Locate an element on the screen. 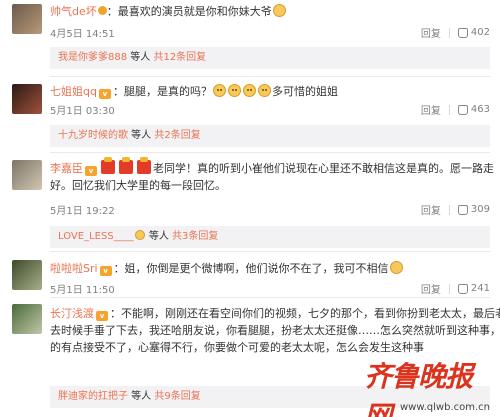  username: 李嘉臣 is located at coordinates (66, 168).